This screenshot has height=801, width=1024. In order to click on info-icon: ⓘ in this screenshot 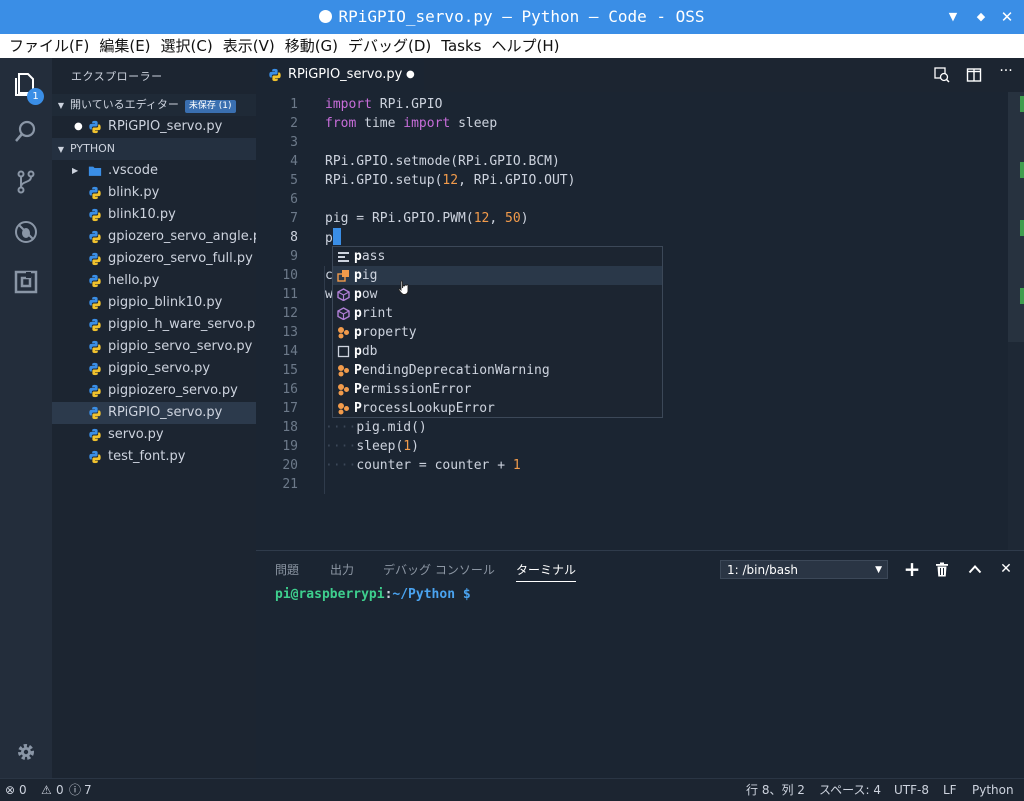, I will do `click(75, 790)`.